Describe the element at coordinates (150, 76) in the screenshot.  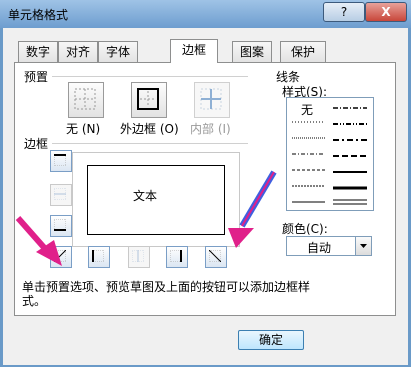
I see `presets-divider` at that location.